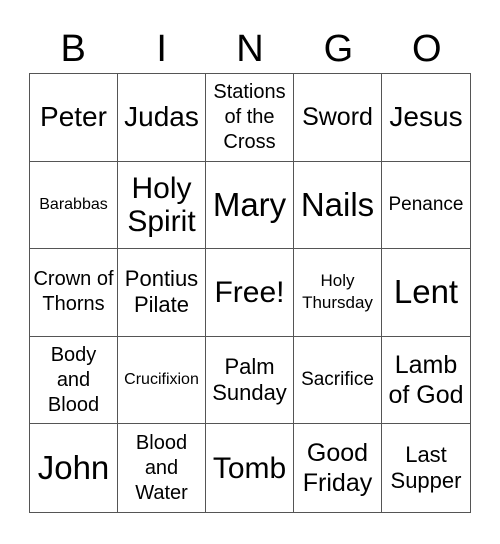 The image size is (500, 544). Describe the element at coordinates (338, 205) in the screenshot. I see `bingo-cell: Nails` at that location.